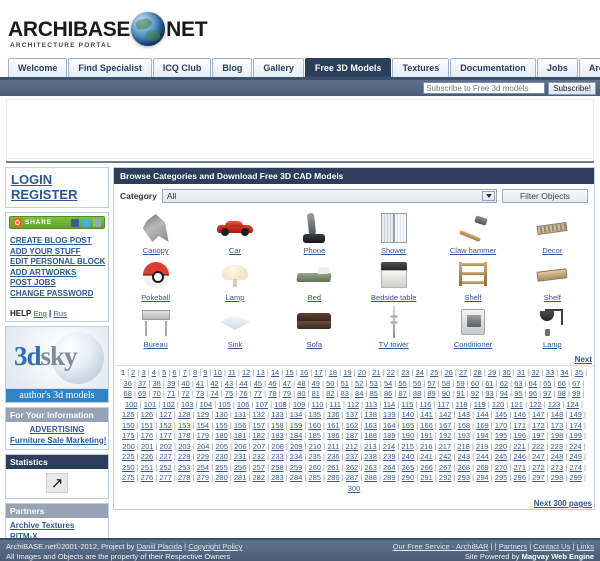 This screenshot has width=600, height=561. I want to click on page-link-259: 259, so click(296, 467).